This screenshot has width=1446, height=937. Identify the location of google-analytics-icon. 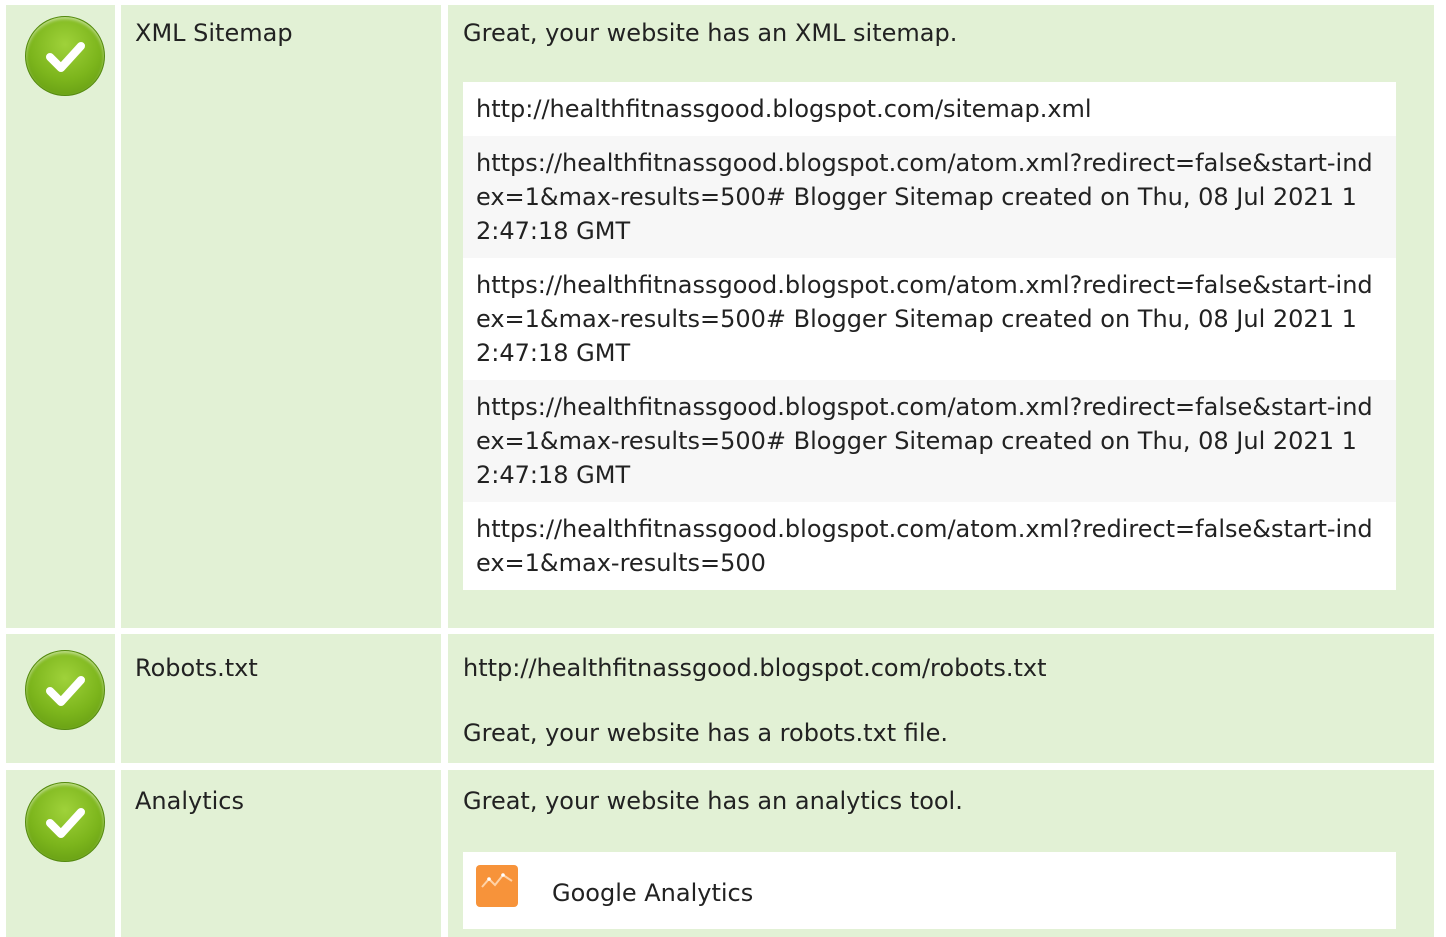
(497, 886).